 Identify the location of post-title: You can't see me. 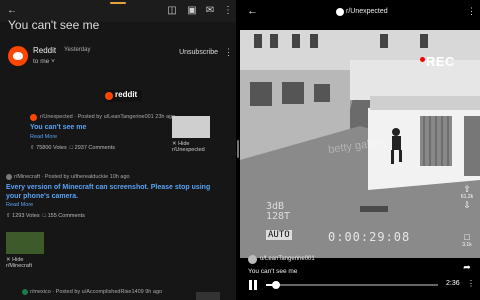
(100, 127).